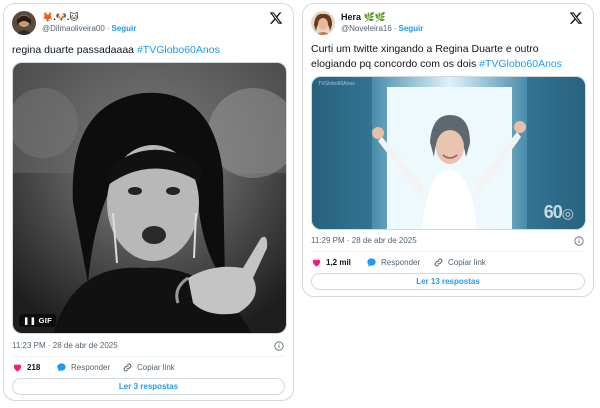  I want to click on tweet-timestamp: 11:23 PM · 28 de abr de 2025, so click(65, 345).